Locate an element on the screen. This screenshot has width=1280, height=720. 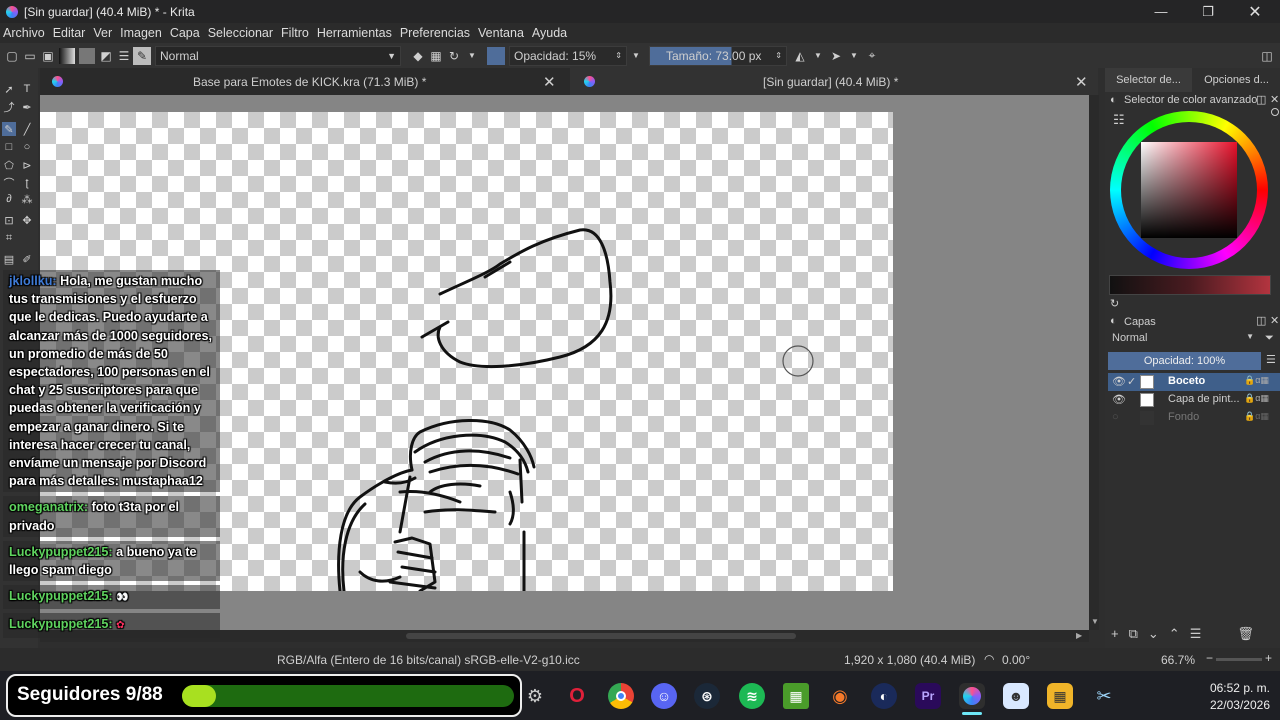
dockers-toggle-icon: ◫ is located at coordinates (1267, 56).